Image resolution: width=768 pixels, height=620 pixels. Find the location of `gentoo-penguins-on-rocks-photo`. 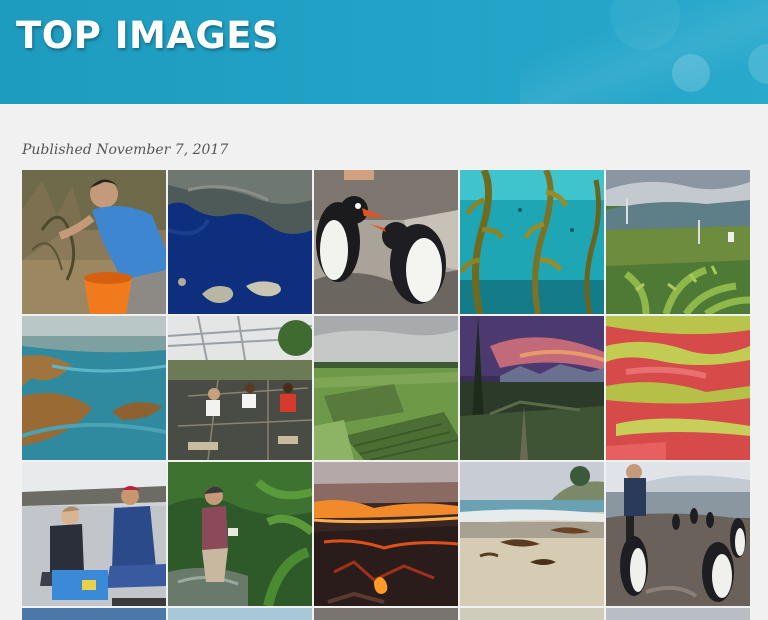

gentoo-penguins-on-rocks-photo is located at coordinates (386, 242).